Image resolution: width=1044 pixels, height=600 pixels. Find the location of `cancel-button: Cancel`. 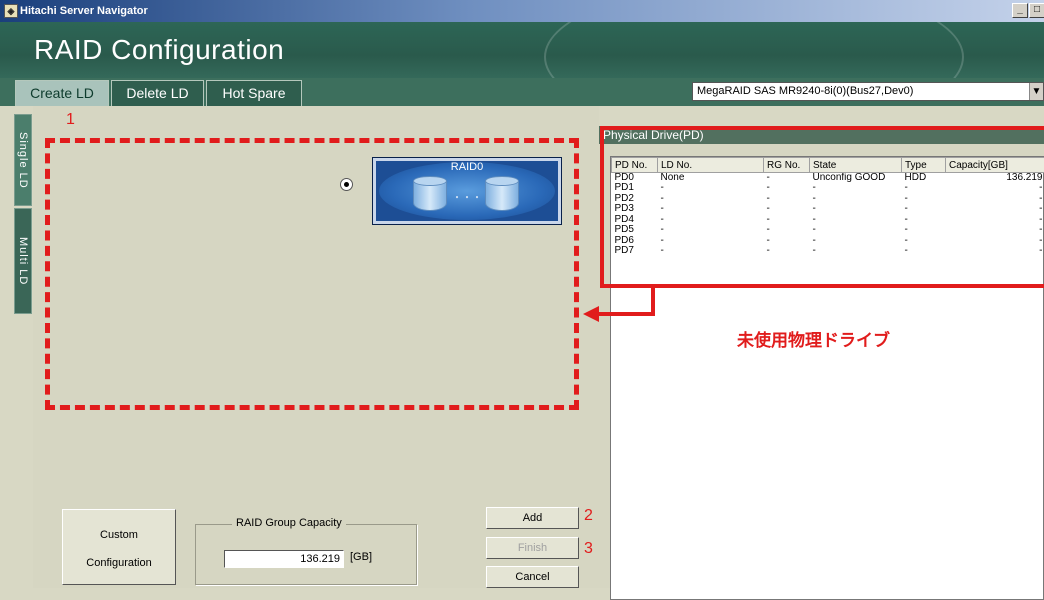

cancel-button: Cancel is located at coordinates (532, 577).